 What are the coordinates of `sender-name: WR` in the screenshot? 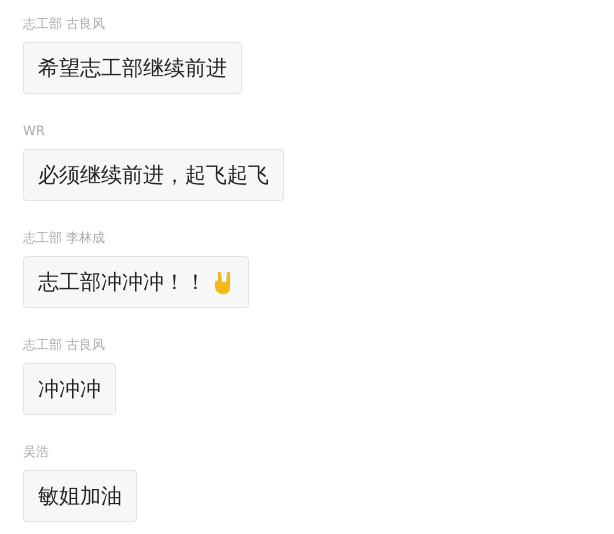 It's located at (34, 132).